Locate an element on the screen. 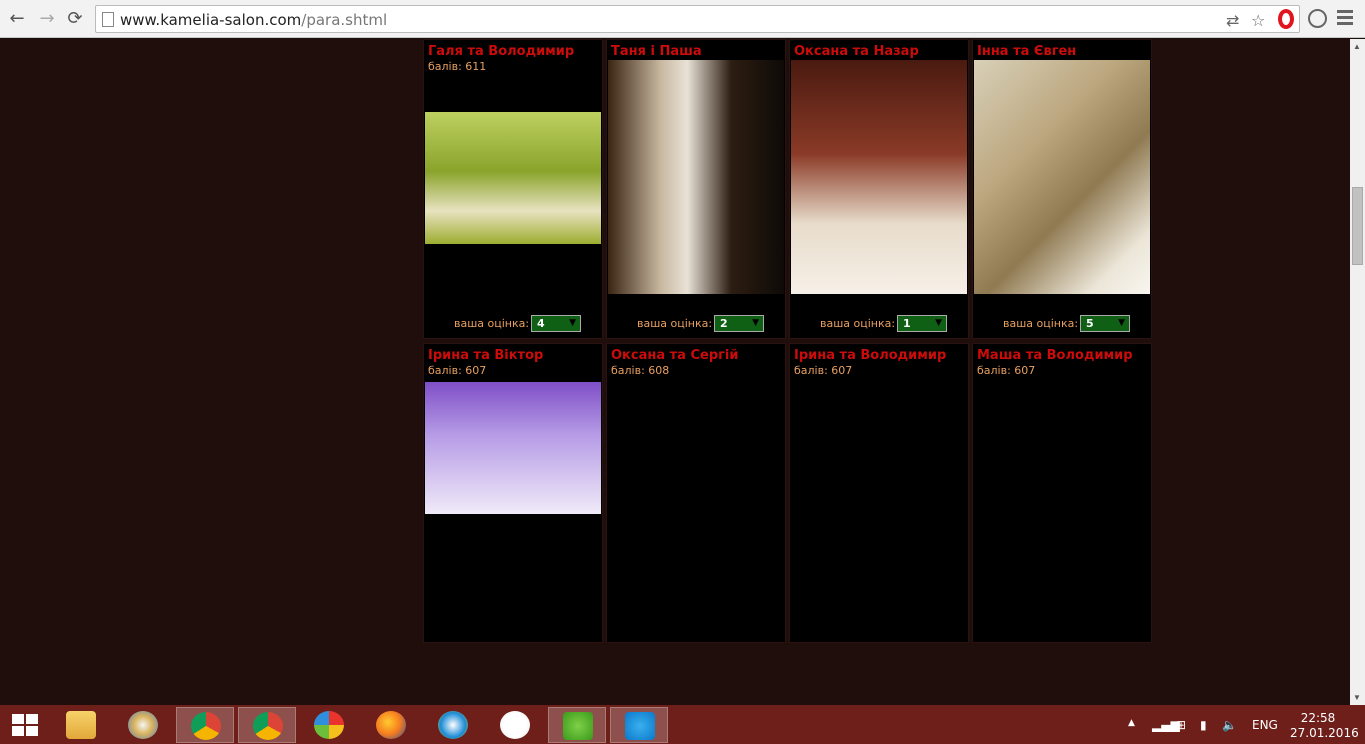 This screenshot has height=744, width=1365. rating-value: 2 is located at coordinates (724, 323).